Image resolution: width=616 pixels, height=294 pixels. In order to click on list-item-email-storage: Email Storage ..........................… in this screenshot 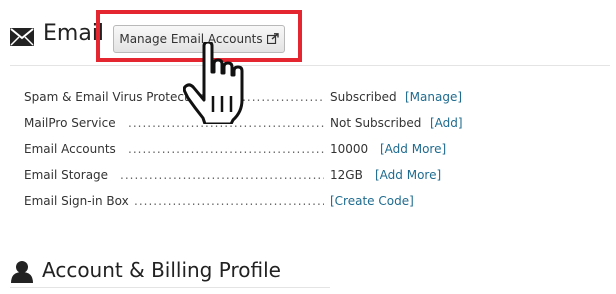, I will do `click(304, 178)`.